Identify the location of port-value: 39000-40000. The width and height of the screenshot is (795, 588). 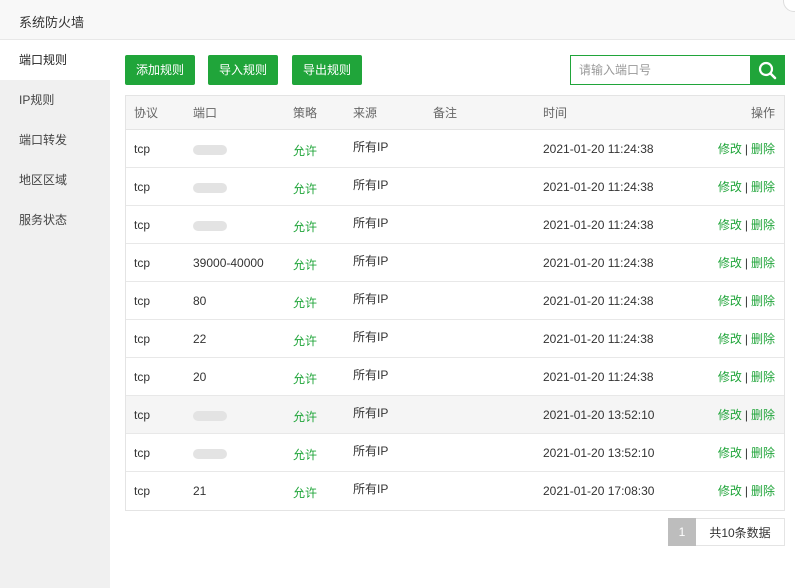
(228, 263).